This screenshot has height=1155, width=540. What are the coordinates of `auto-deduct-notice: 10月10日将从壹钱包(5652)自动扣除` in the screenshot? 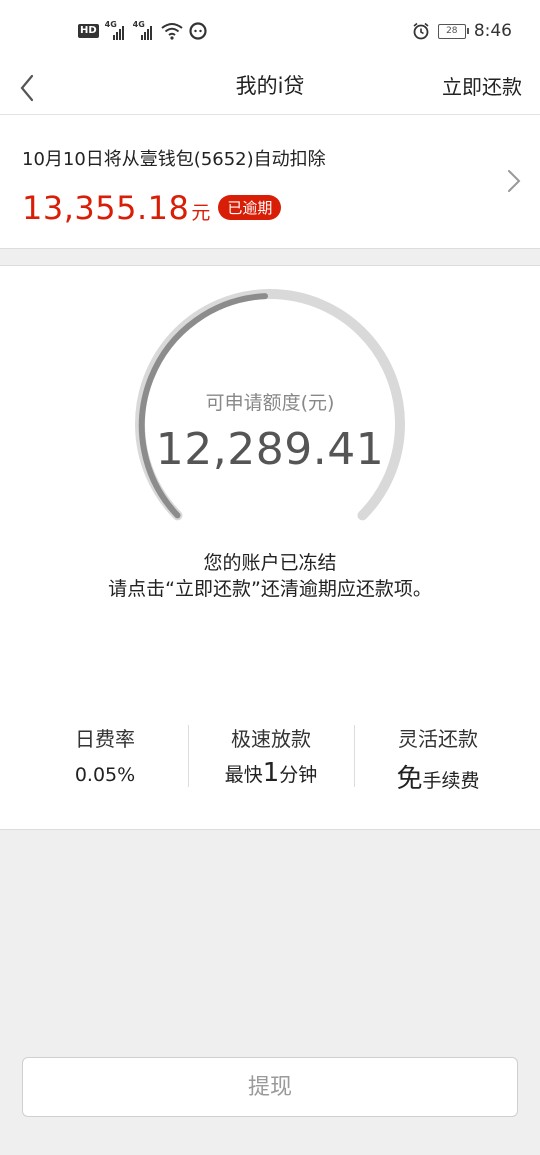 It's located at (174, 159).